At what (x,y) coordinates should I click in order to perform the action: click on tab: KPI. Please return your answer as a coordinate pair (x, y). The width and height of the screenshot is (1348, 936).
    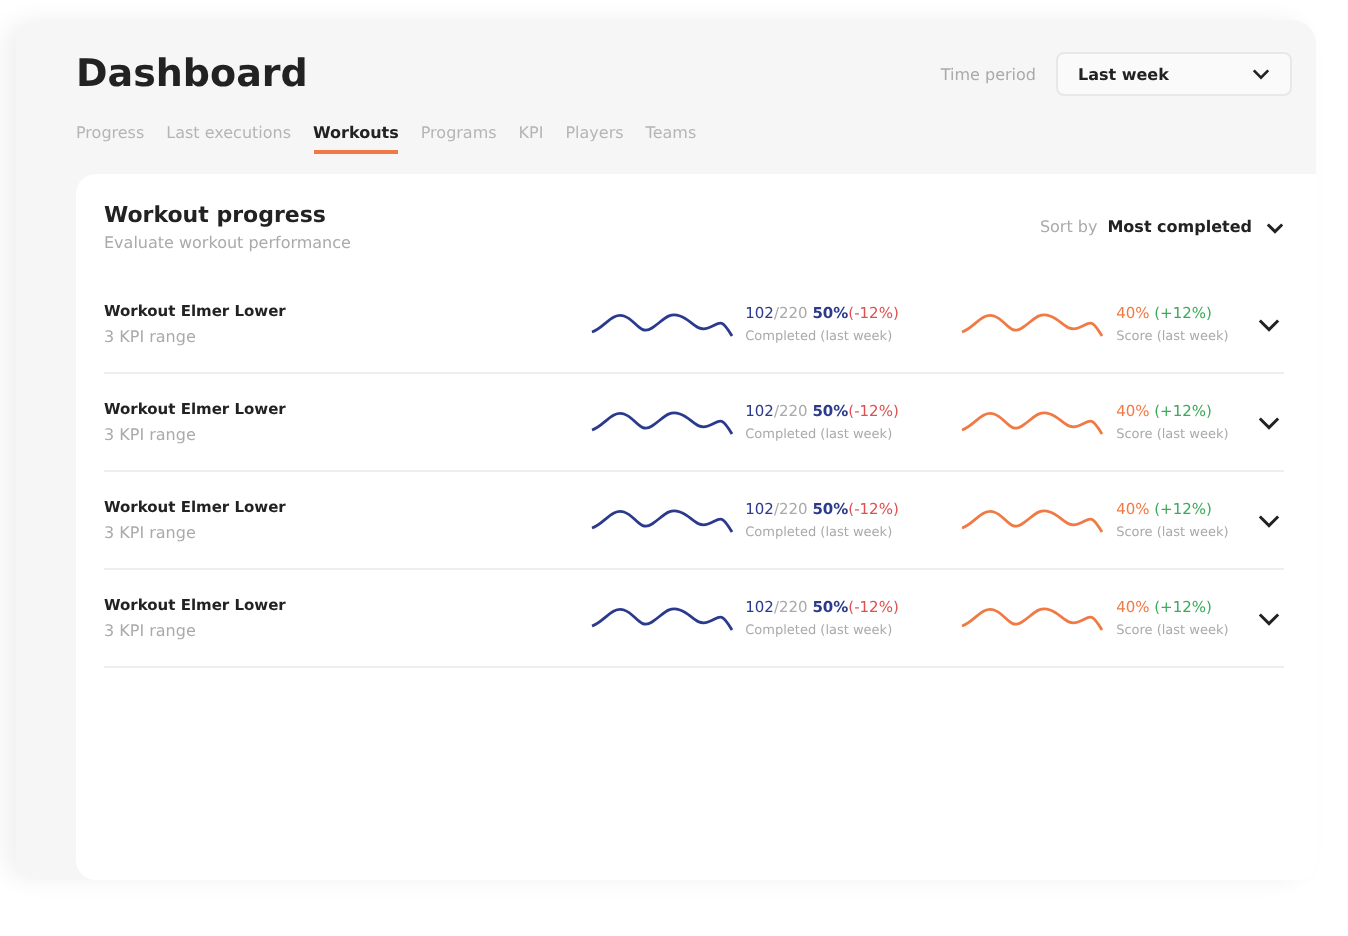
    Looking at the image, I should click on (531, 139).